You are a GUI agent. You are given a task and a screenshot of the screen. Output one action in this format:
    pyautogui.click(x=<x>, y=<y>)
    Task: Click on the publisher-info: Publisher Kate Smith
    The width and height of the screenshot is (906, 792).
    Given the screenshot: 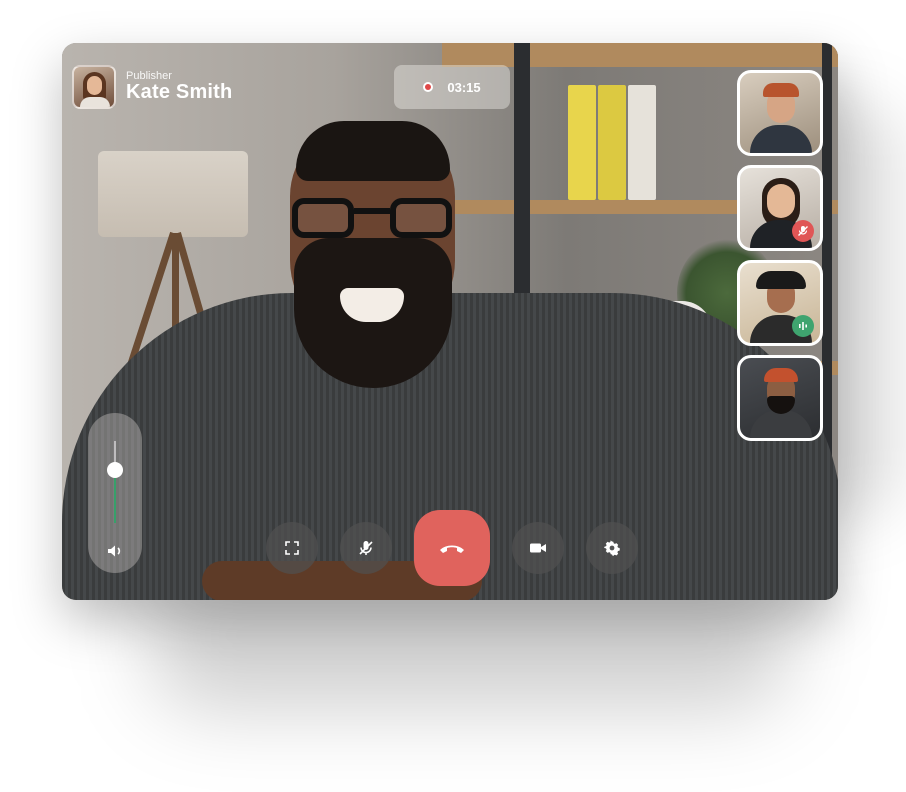 What is the action you would take?
    pyautogui.click(x=152, y=87)
    